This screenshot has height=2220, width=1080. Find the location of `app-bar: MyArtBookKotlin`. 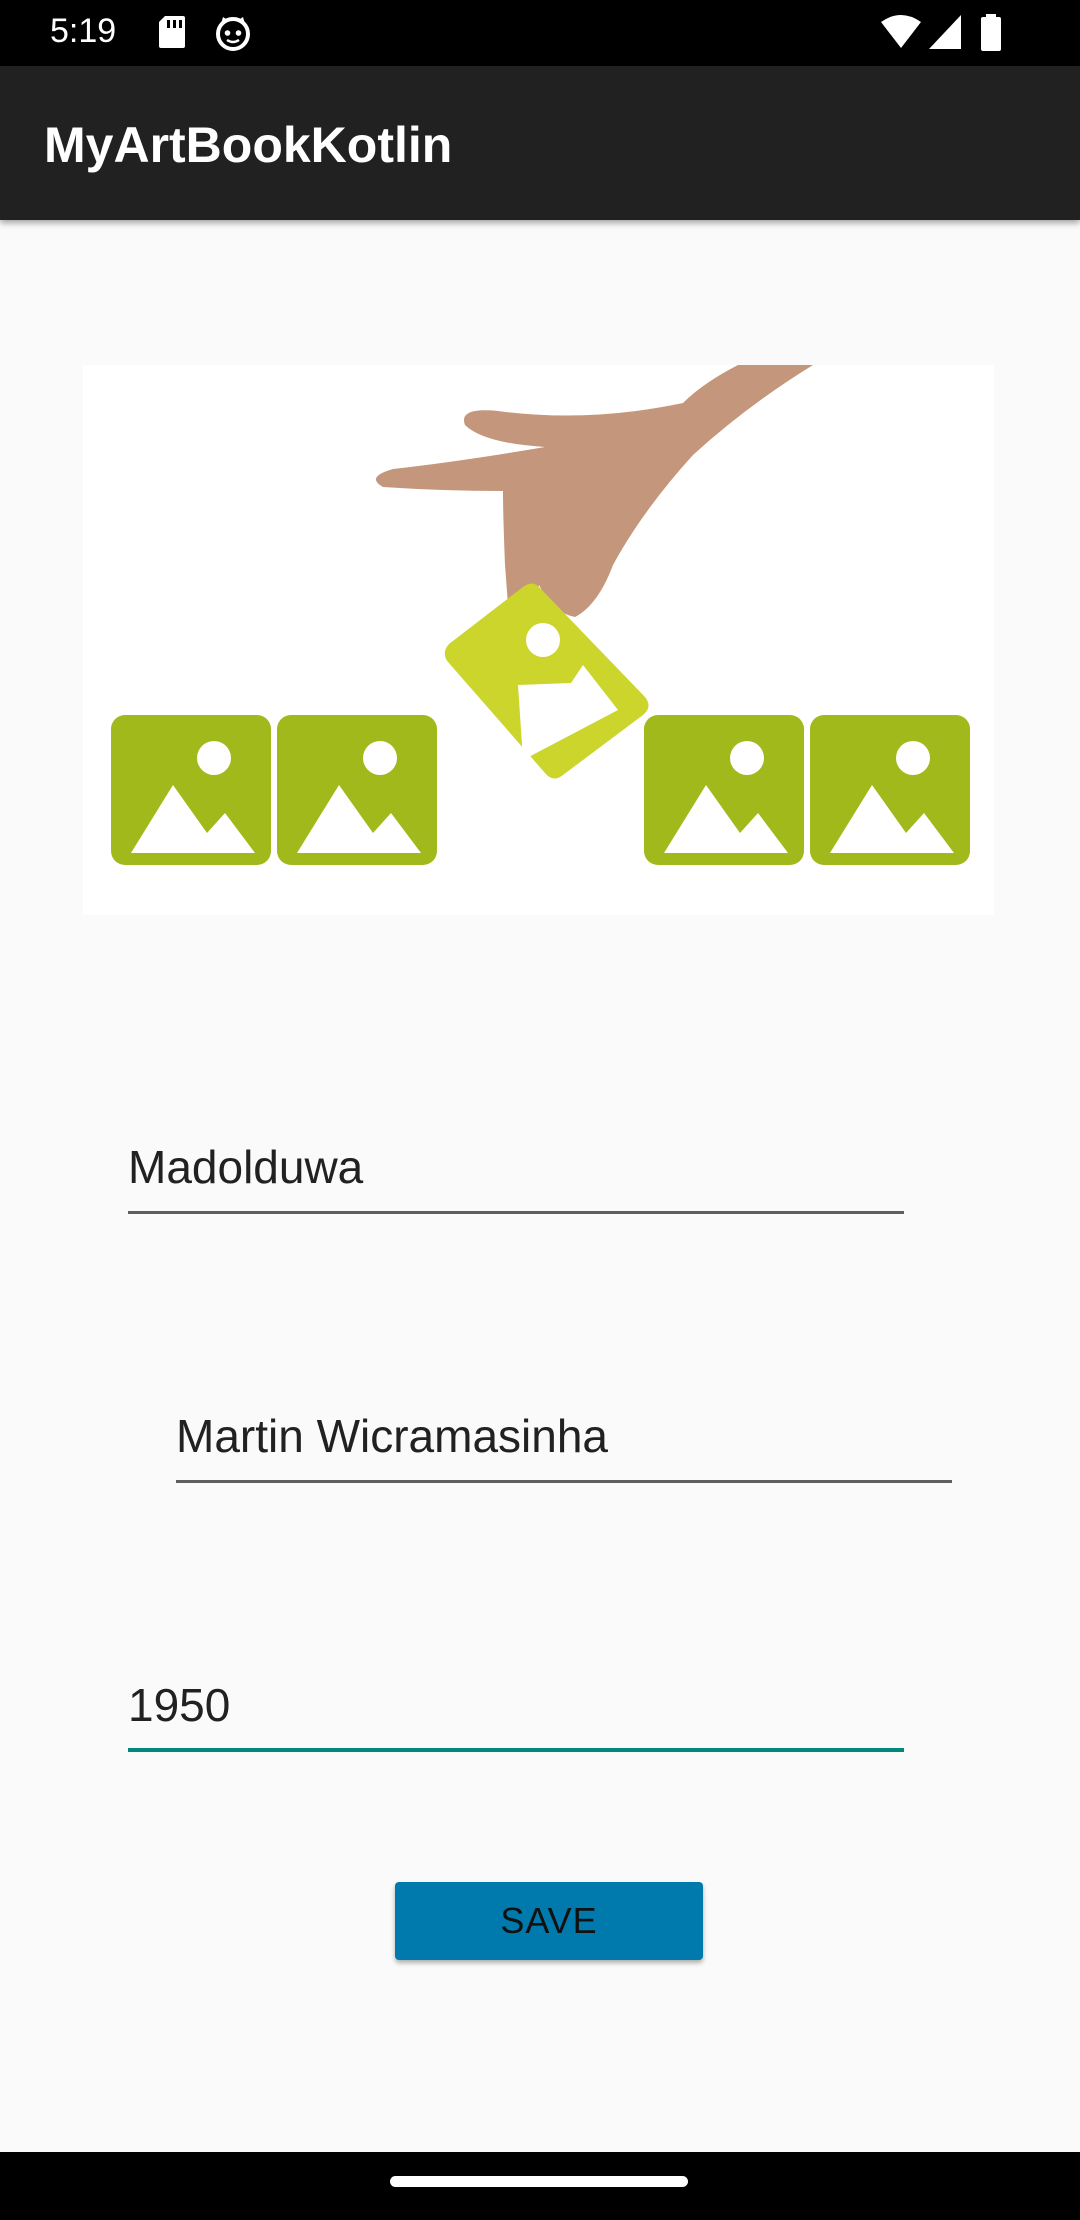

app-bar: MyArtBookKotlin is located at coordinates (540, 143).